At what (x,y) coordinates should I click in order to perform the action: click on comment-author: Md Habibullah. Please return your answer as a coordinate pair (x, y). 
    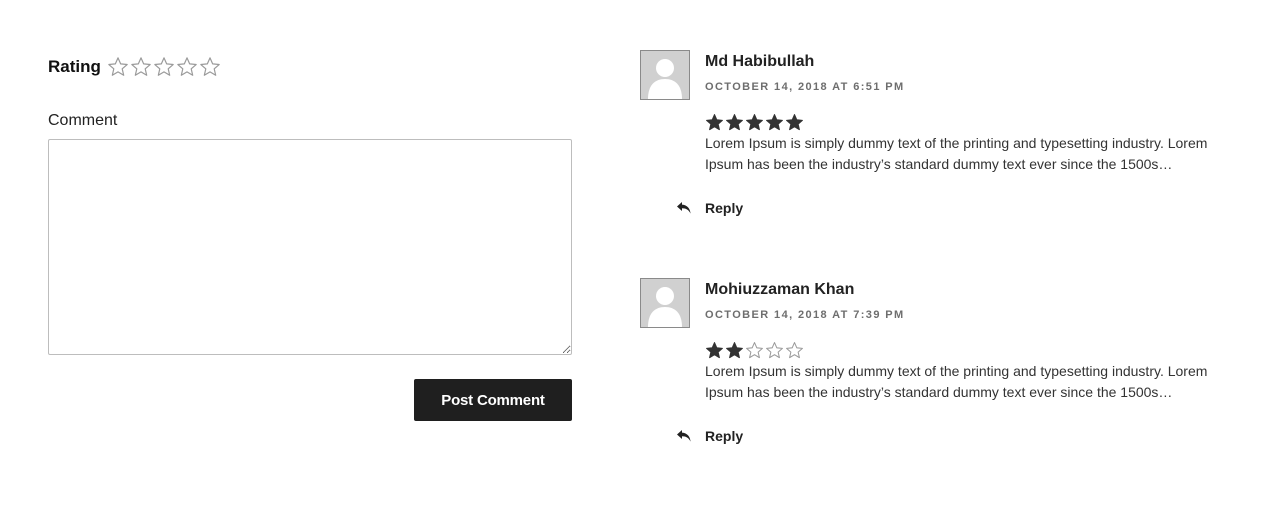
    Looking at the image, I should click on (760, 61).